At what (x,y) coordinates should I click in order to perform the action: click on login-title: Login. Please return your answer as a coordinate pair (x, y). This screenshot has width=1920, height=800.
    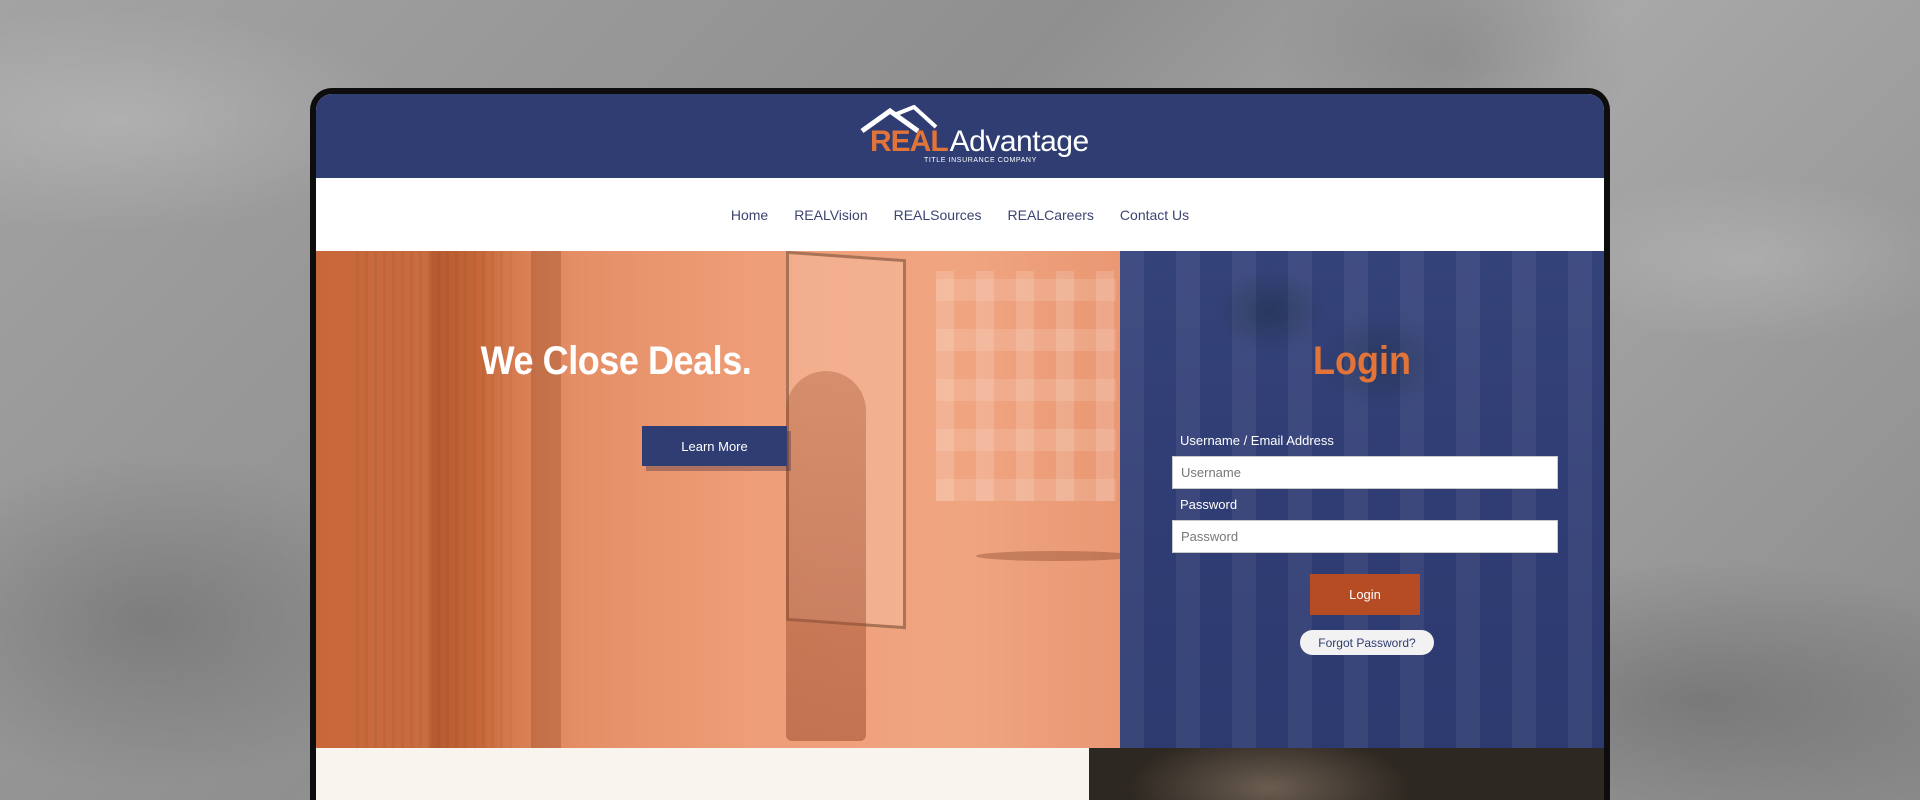
    Looking at the image, I should click on (1362, 361).